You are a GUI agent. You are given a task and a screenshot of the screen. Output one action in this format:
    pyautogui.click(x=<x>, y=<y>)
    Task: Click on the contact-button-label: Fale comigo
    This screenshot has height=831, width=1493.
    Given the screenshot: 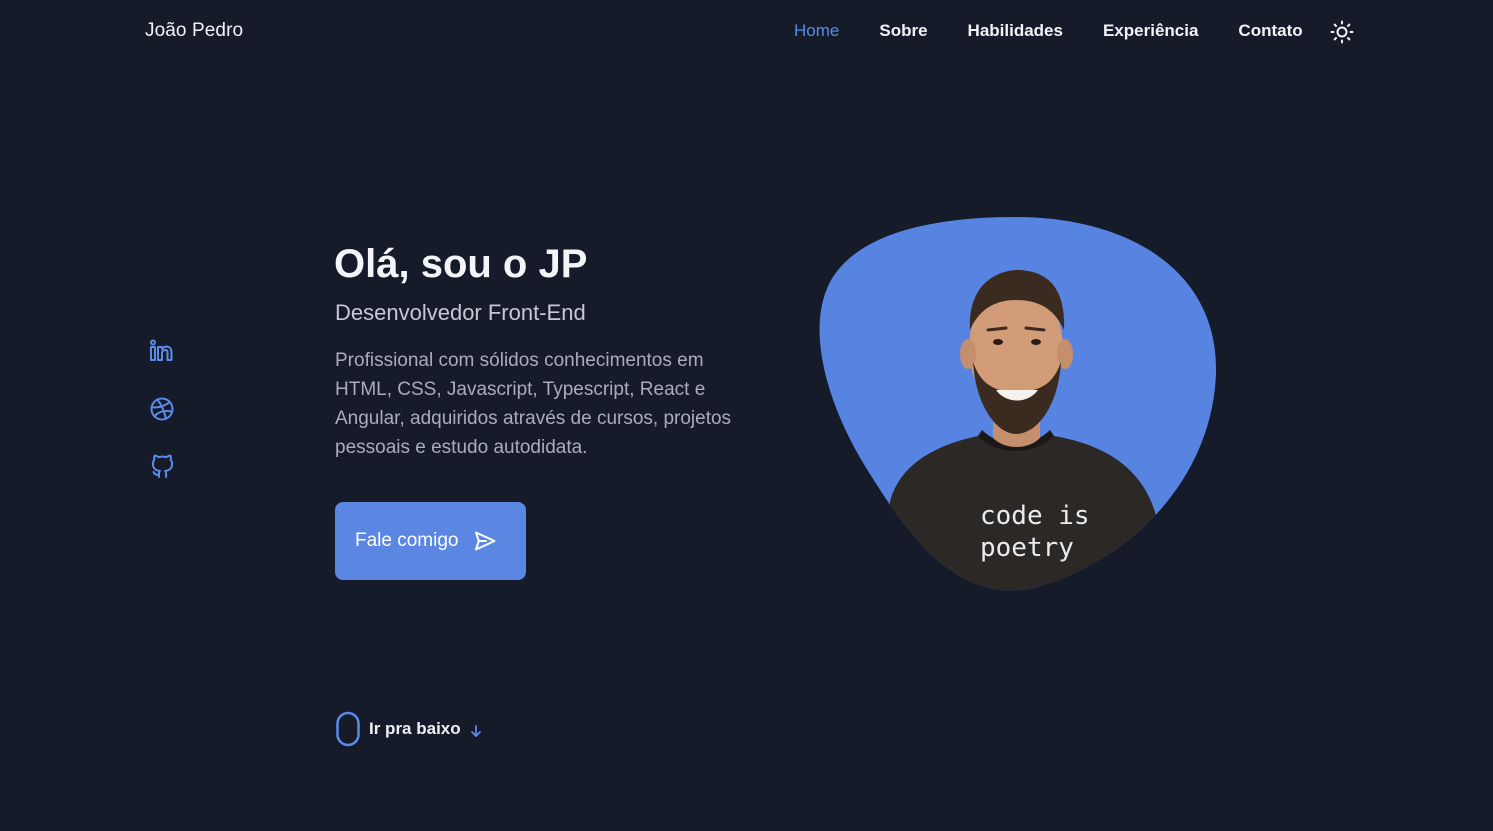 What is the action you would take?
    pyautogui.click(x=407, y=540)
    